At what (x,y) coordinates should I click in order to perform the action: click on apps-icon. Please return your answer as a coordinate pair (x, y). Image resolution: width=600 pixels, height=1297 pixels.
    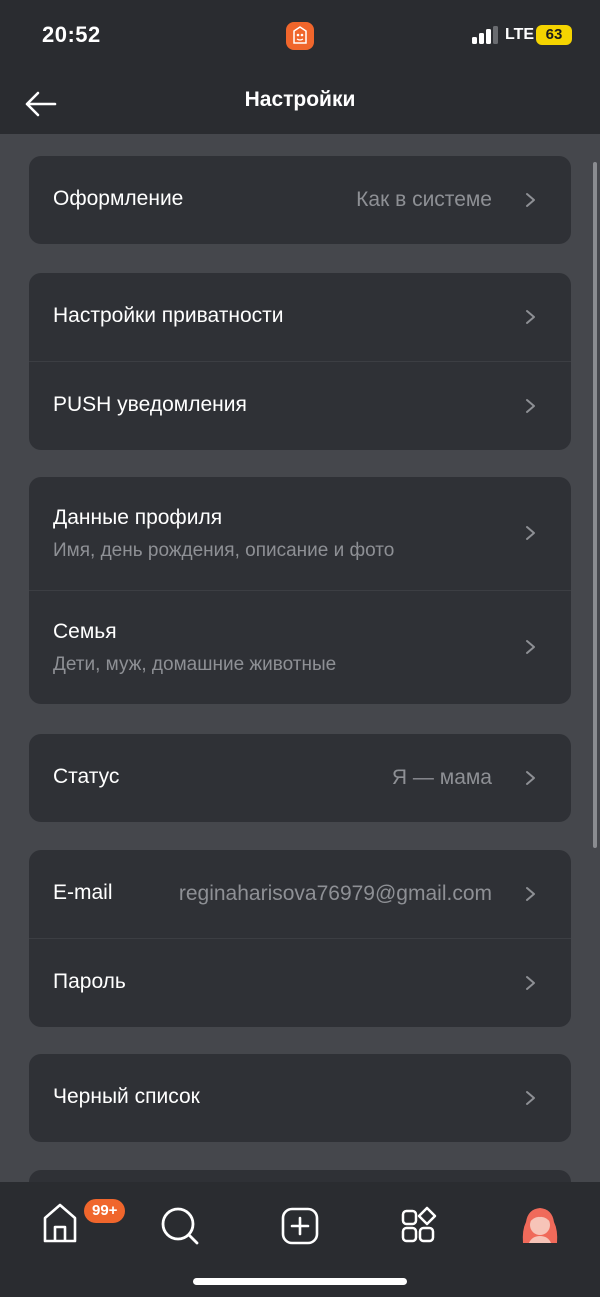
    Looking at the image, I should click on (419, 1224).